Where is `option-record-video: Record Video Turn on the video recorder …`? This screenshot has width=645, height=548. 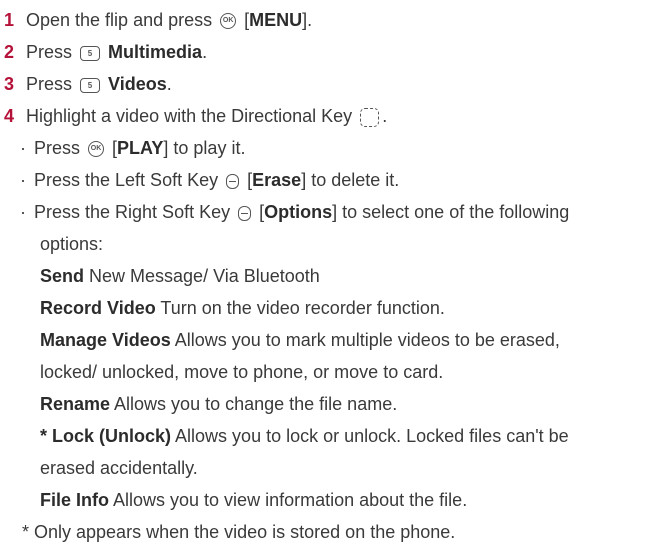 option-record-video: Record Video Turn on the video recorder … is located at coordinates (324, 308).